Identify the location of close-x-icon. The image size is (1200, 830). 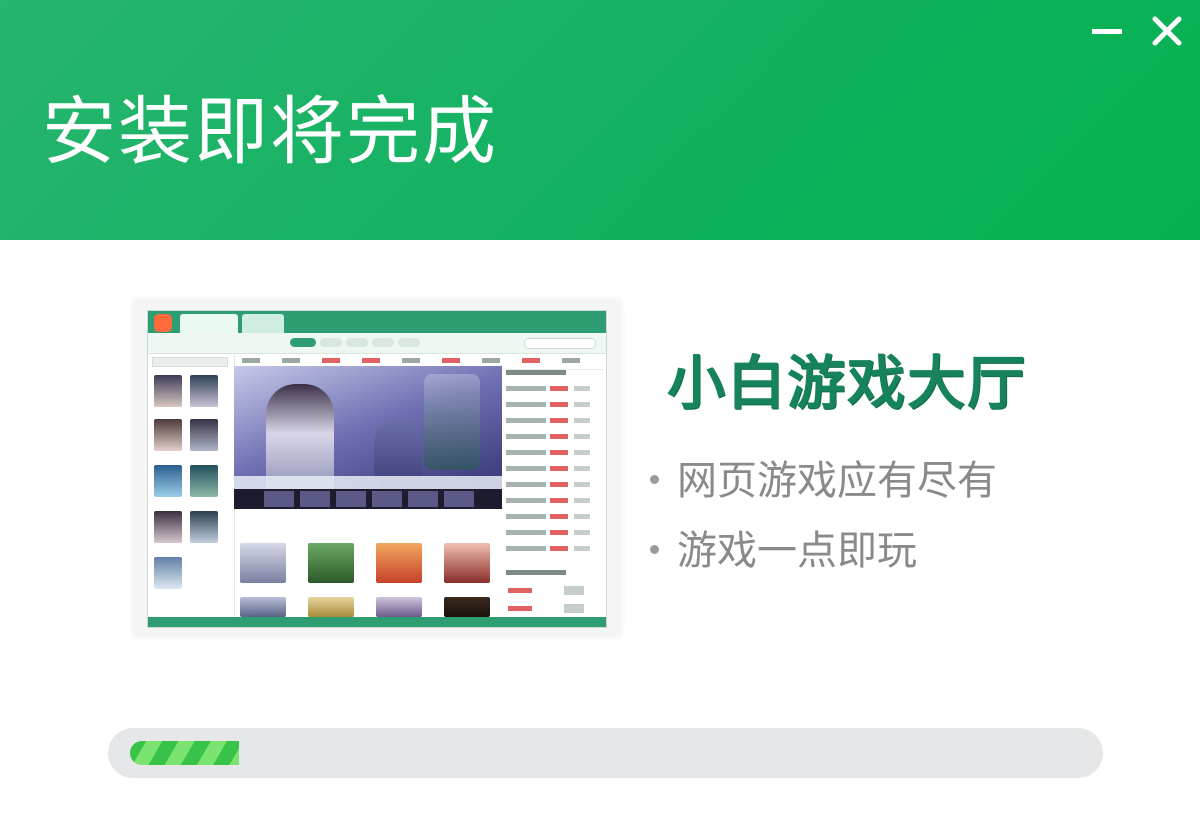
(1167, 31).